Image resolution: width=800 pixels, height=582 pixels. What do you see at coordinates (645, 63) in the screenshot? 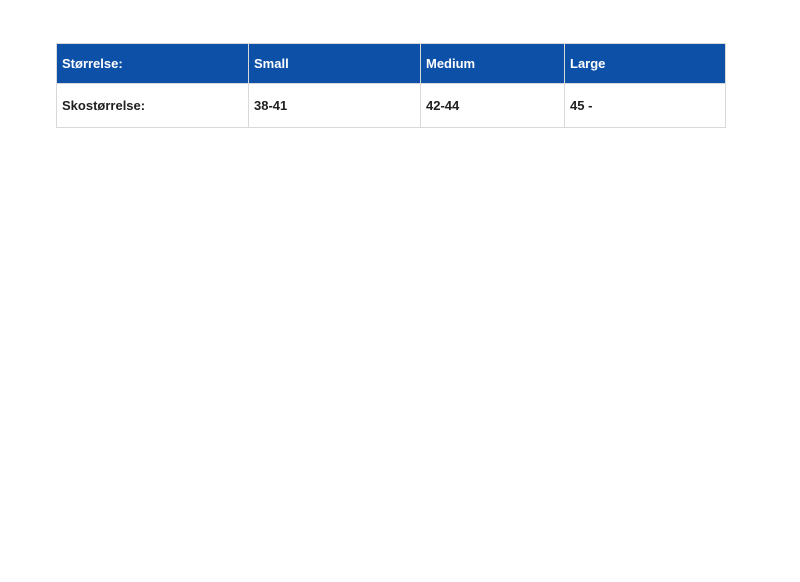
I see `header-cell-large: Large` at bounding box center [645, 63].